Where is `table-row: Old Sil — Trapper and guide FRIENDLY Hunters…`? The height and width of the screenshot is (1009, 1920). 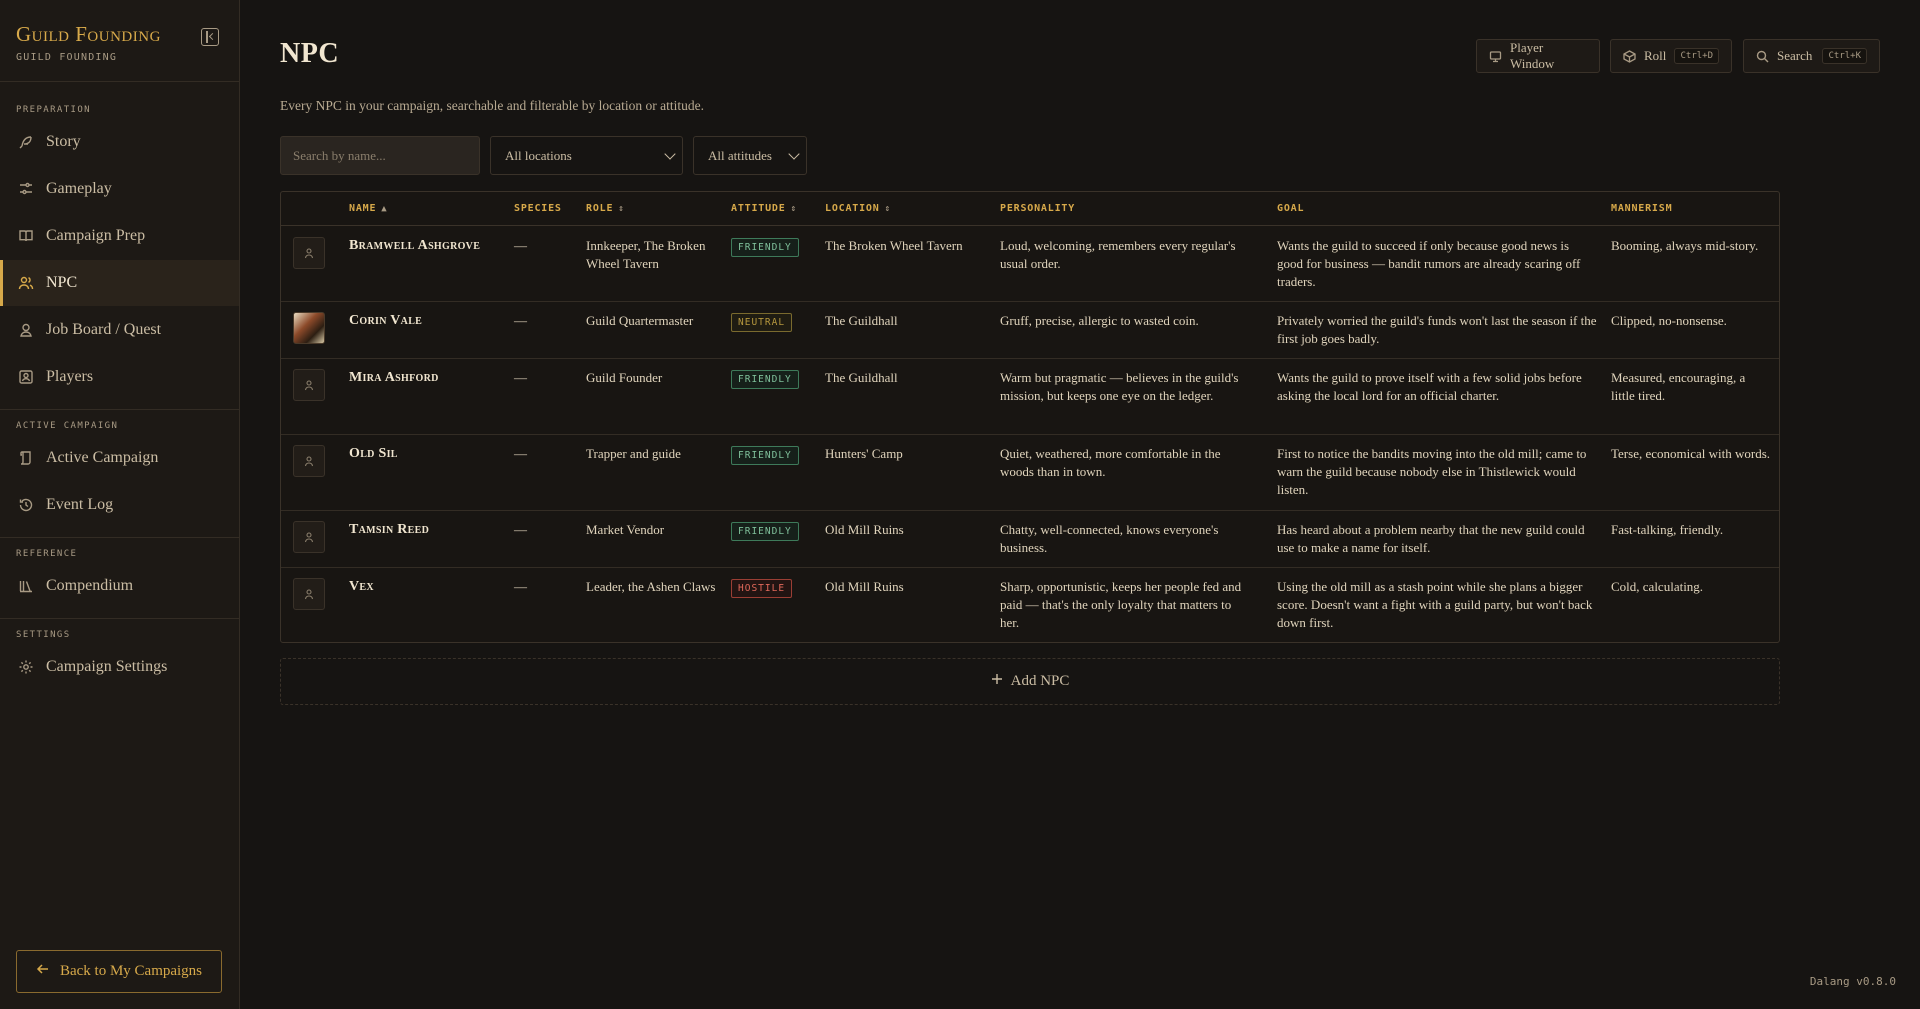
table-row: Old Sil — Trapper and guide FRIENDLY Hunters… is located at coordinates (1030, 473).